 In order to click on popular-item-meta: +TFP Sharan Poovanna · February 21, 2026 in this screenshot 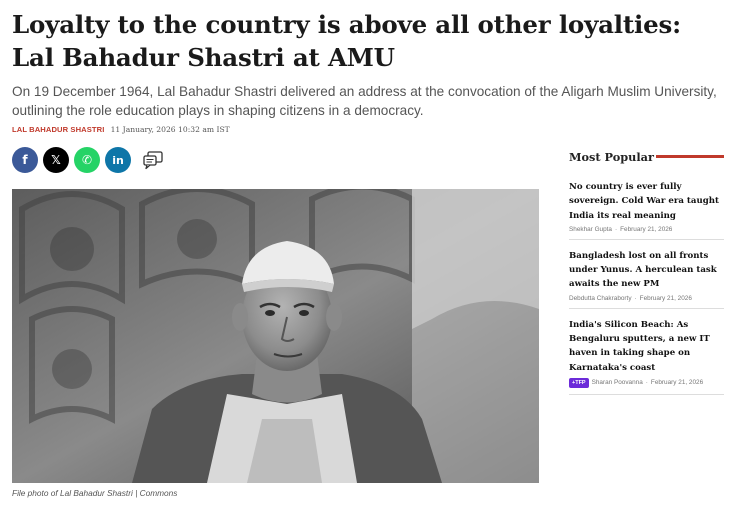, I will do `click(646, 382)`.